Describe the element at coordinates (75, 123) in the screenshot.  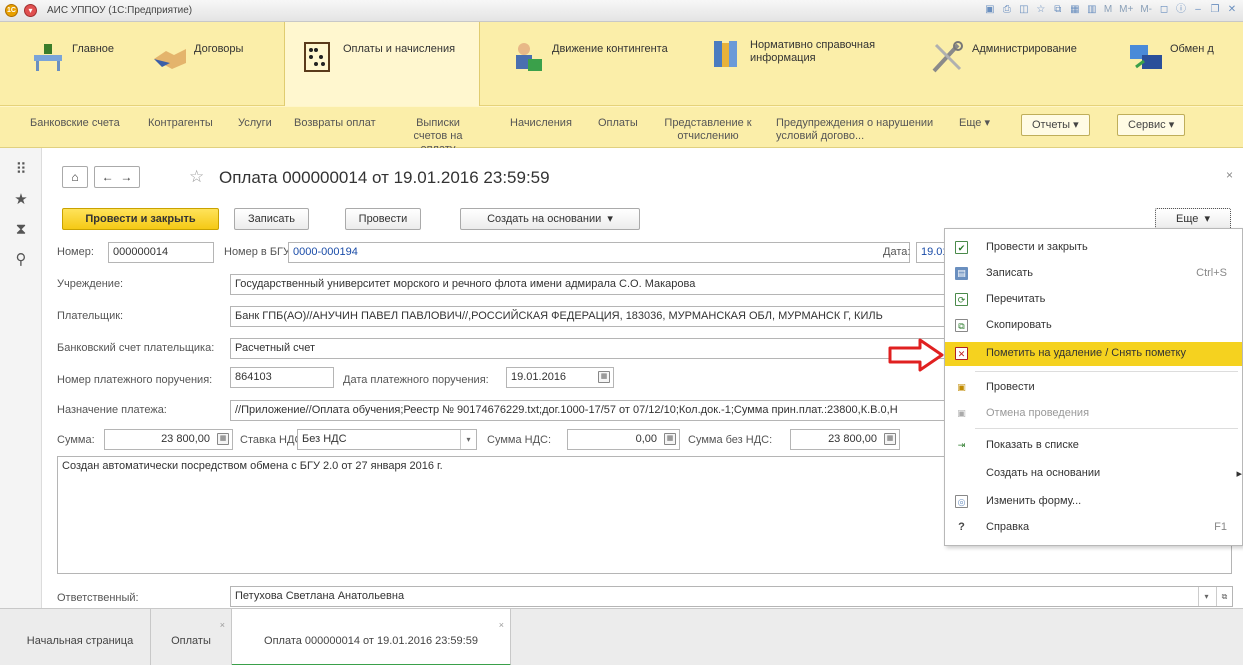
I see `func-bank-accounts: Банковские счета` at that location.